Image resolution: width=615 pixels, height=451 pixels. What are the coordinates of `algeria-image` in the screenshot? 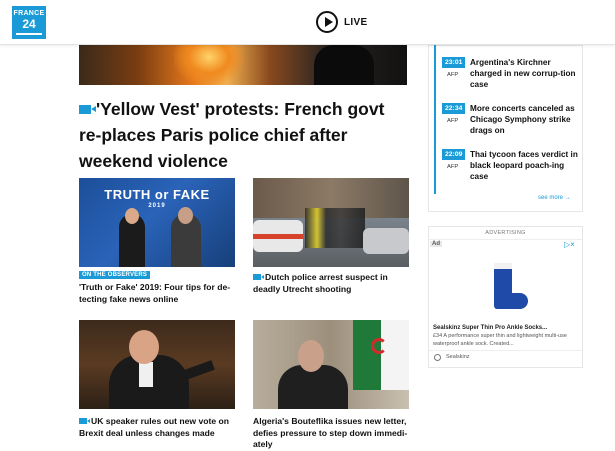 It's located at (331, 364).